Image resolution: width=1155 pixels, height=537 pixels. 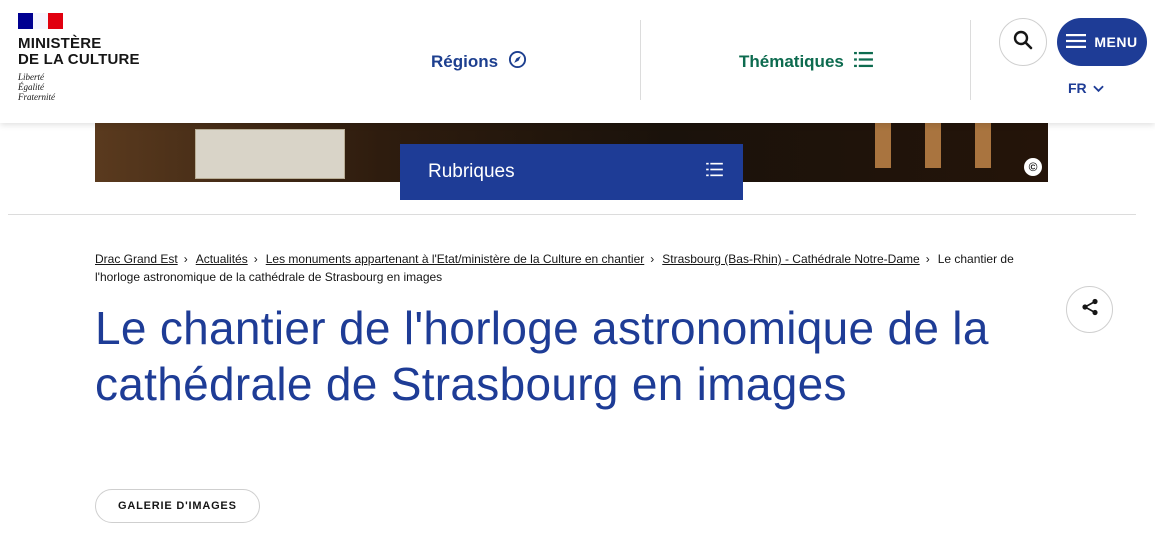 What do you see at coordinates (40, 21) in the screenshot?
I see `marianne-flag-icon` at bounding box center [40, 21].